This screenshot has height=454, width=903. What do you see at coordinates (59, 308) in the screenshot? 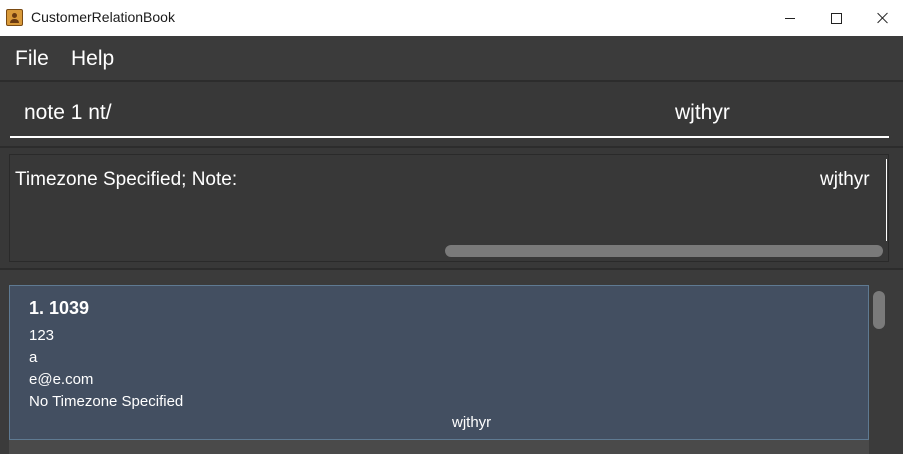
I see `person-name: 1. 1039` at bounding box center [59, 308].